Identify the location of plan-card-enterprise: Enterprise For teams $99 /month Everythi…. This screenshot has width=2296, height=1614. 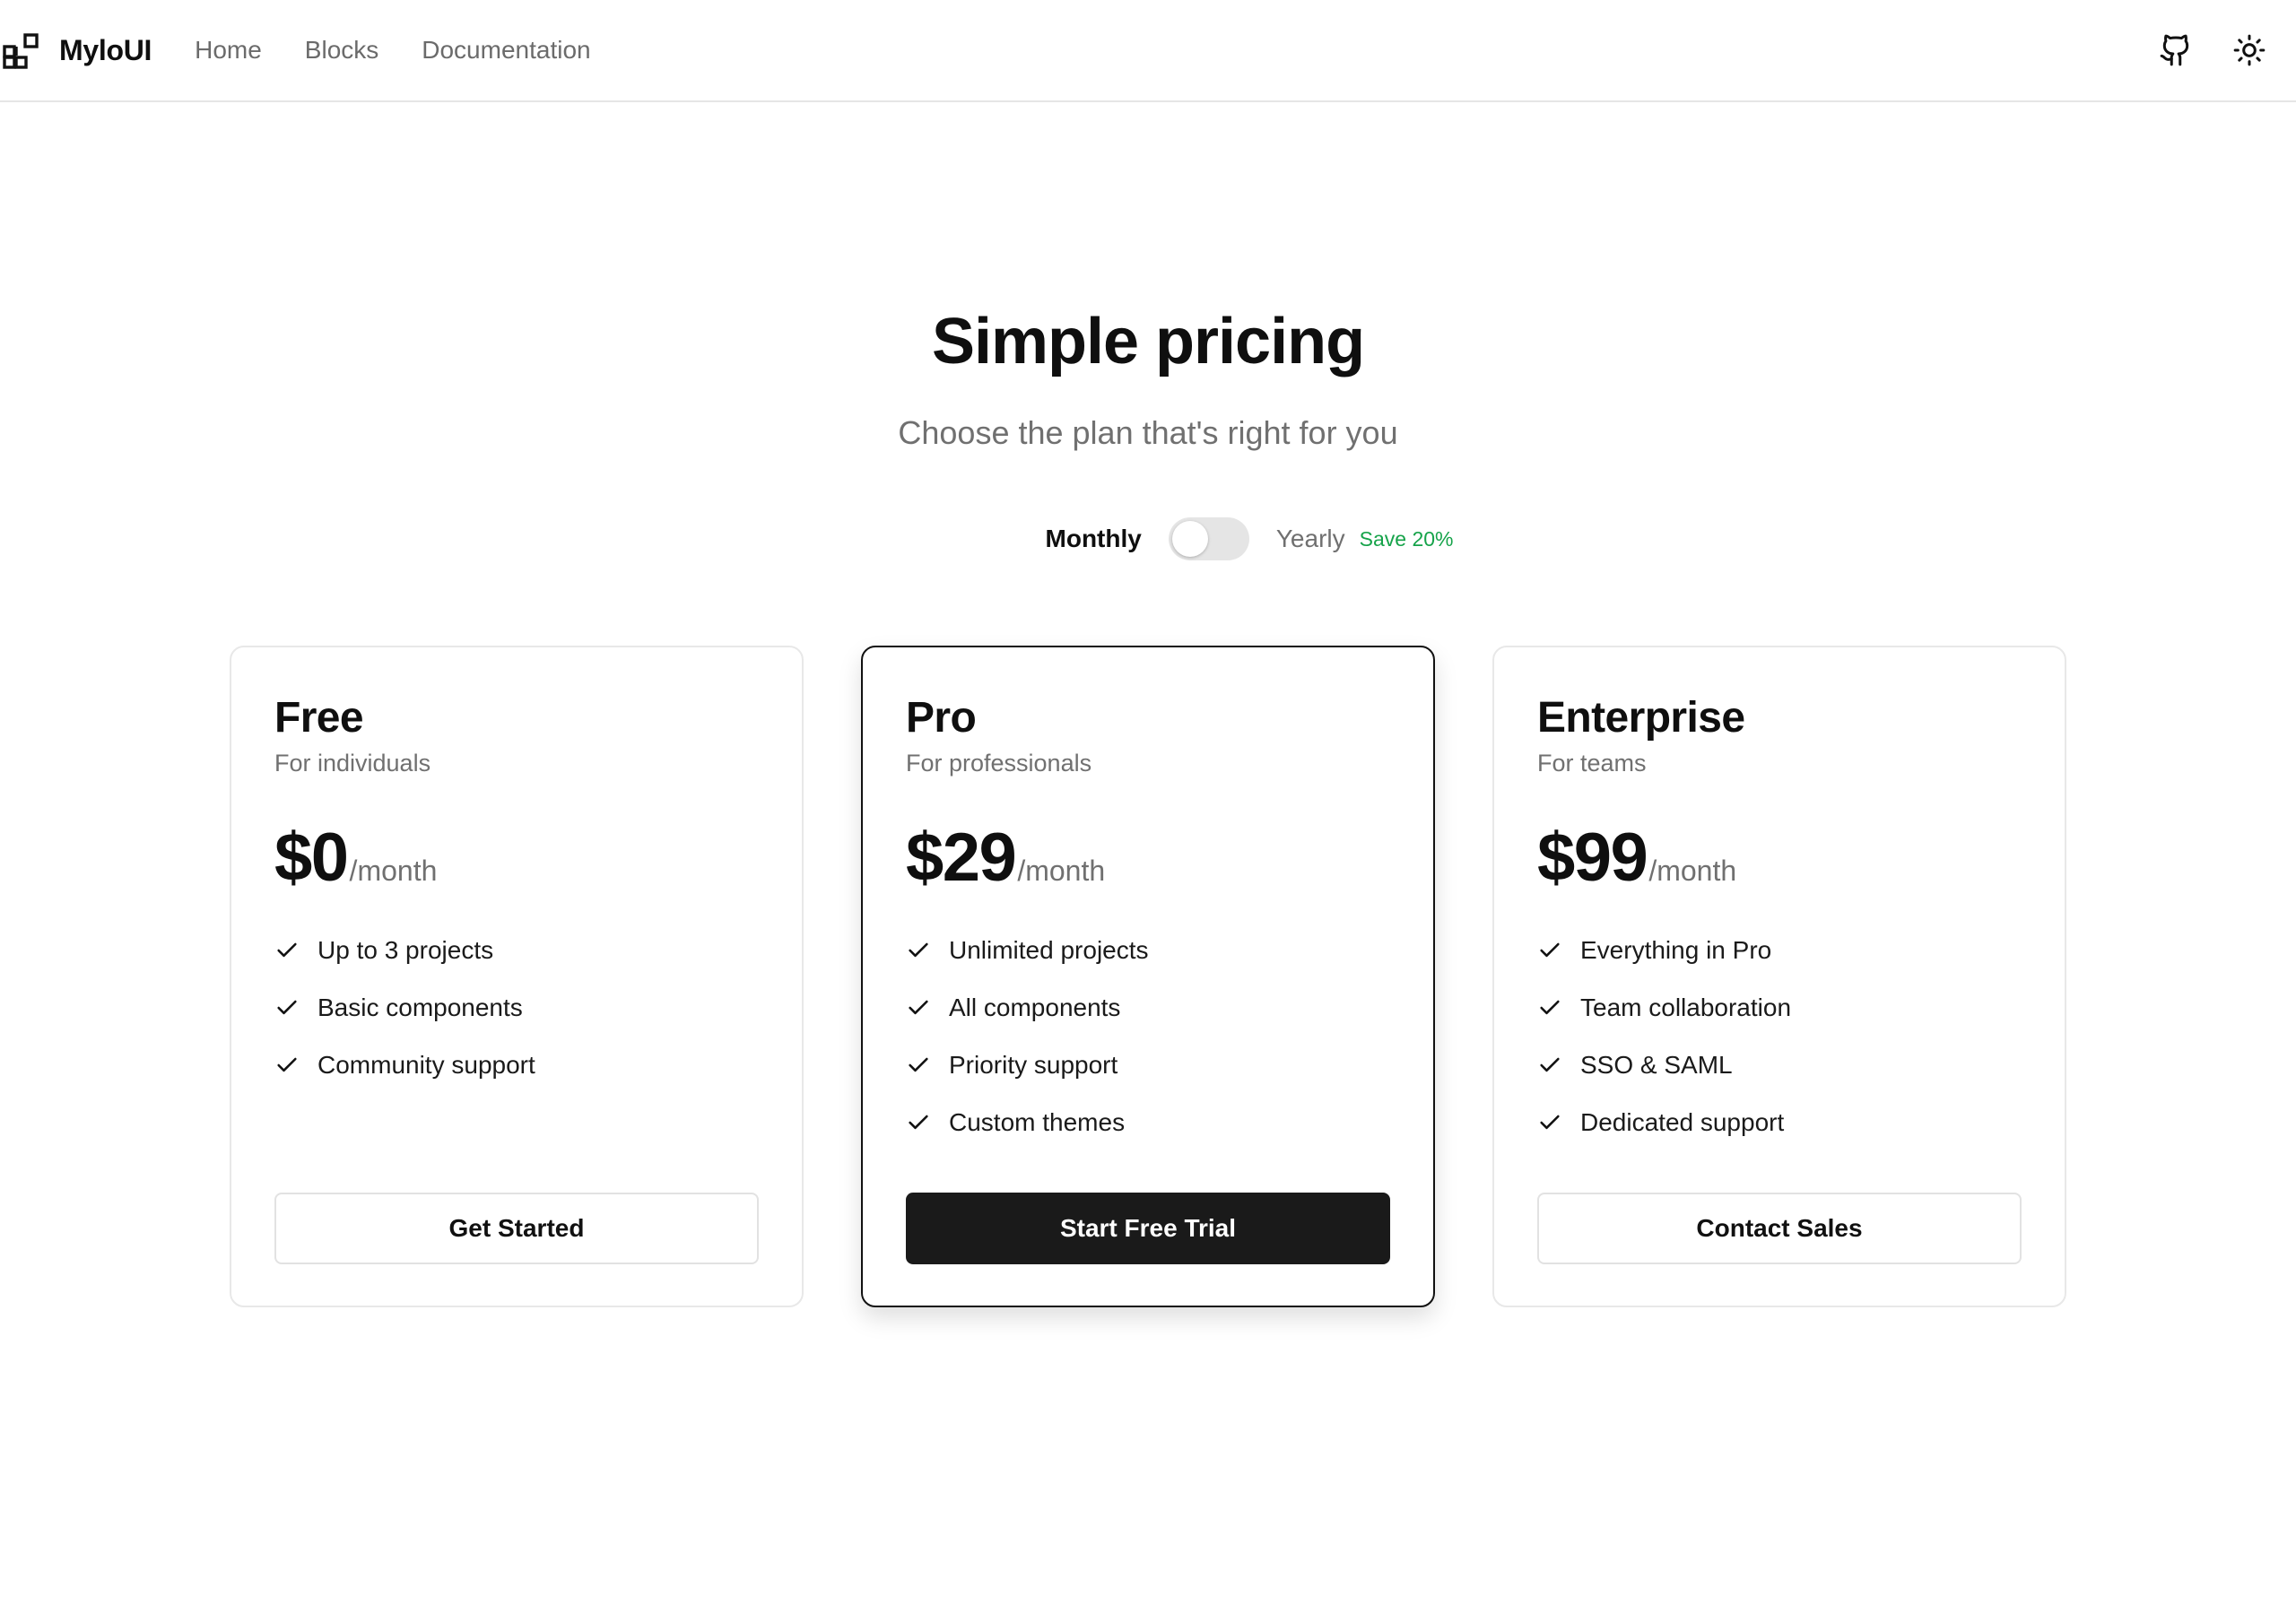
(1779, 976).